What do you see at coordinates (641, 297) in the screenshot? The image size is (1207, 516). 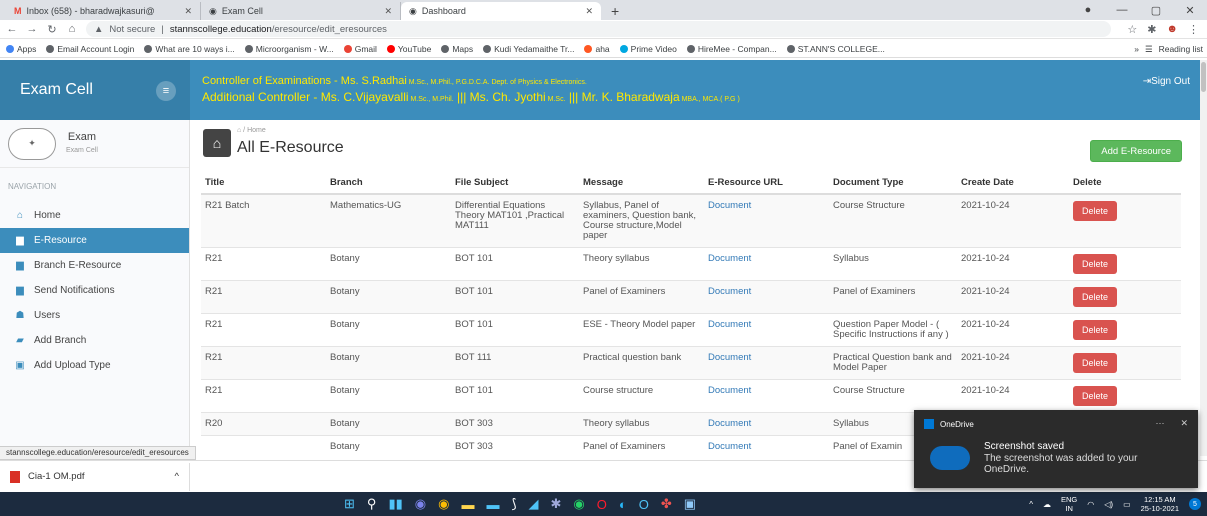 I see `table-cell: Panel of Examiners` at bounding box center [641, 297].